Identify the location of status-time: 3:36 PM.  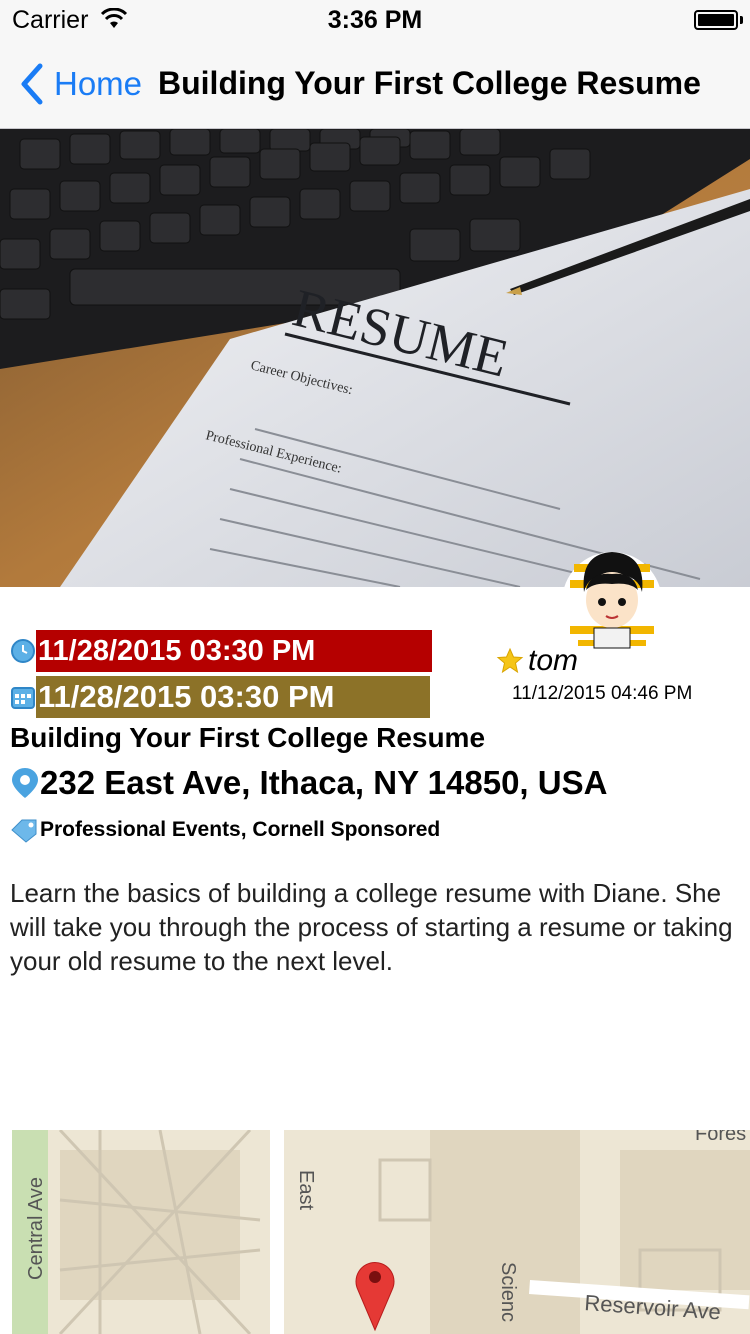
(375, 20).